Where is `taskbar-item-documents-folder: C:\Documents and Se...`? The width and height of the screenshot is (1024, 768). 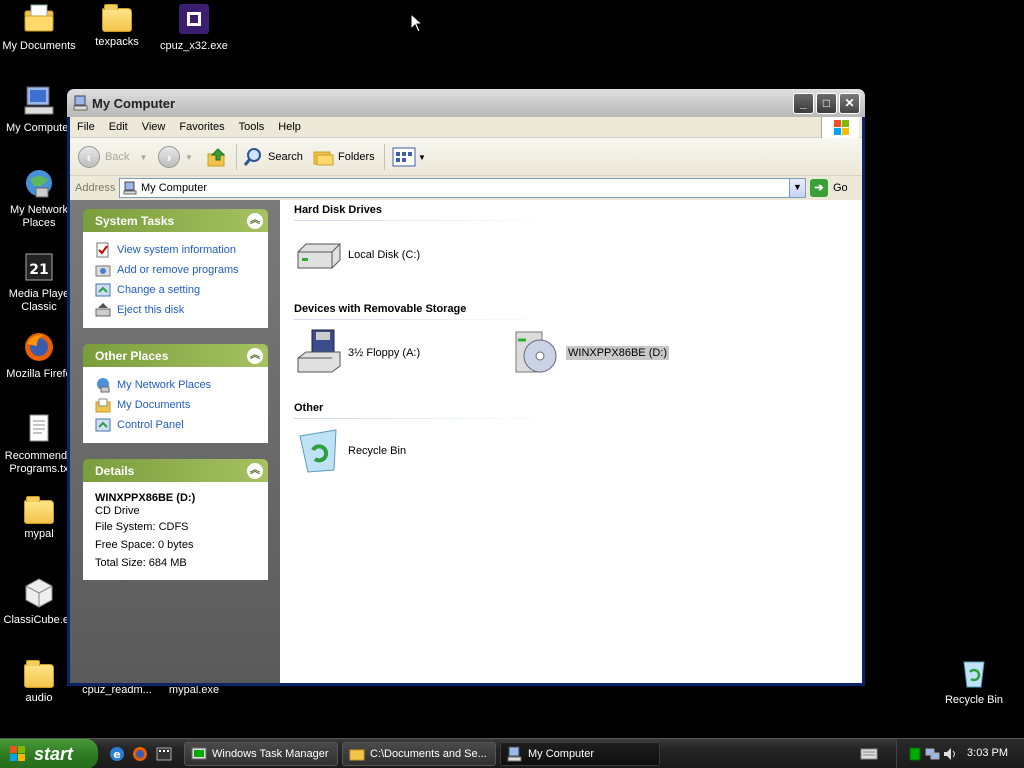 taskbar-item-documents-folder: C:\Documents and Se... is located at coordinates (419, 754).